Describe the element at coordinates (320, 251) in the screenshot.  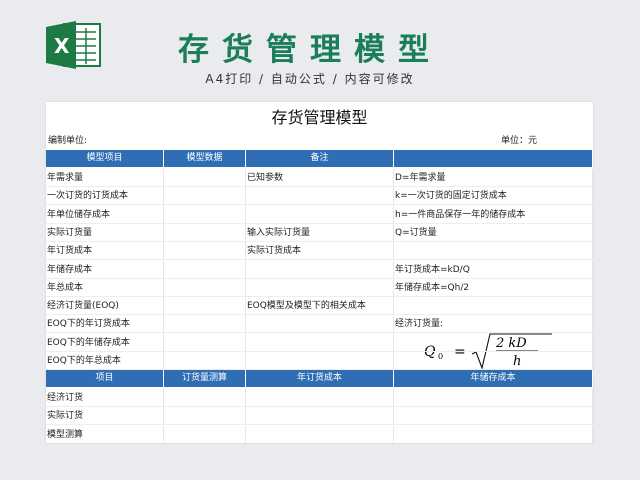
I see `table-cell: 实际订货成本` at that location.